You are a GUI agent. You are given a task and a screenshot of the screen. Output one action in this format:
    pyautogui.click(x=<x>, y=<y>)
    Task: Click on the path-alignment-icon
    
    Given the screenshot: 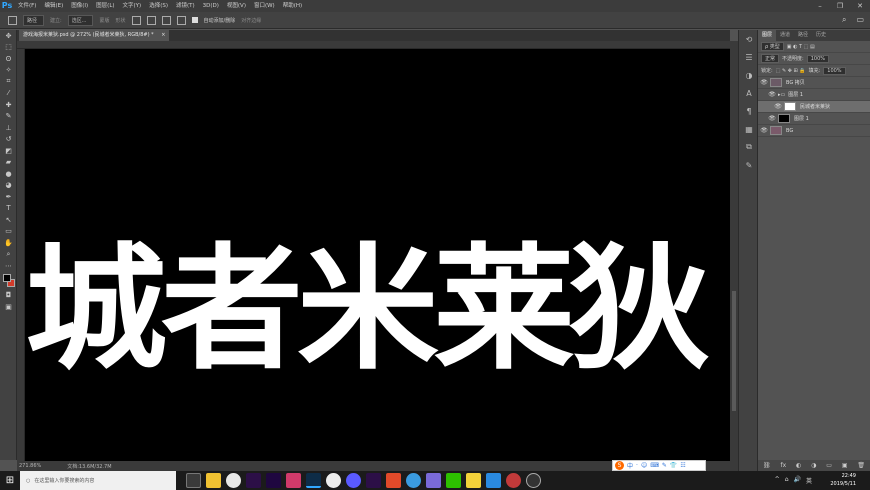 What is the action you would take?
    pyautogui.click(x=151, y=20)
    